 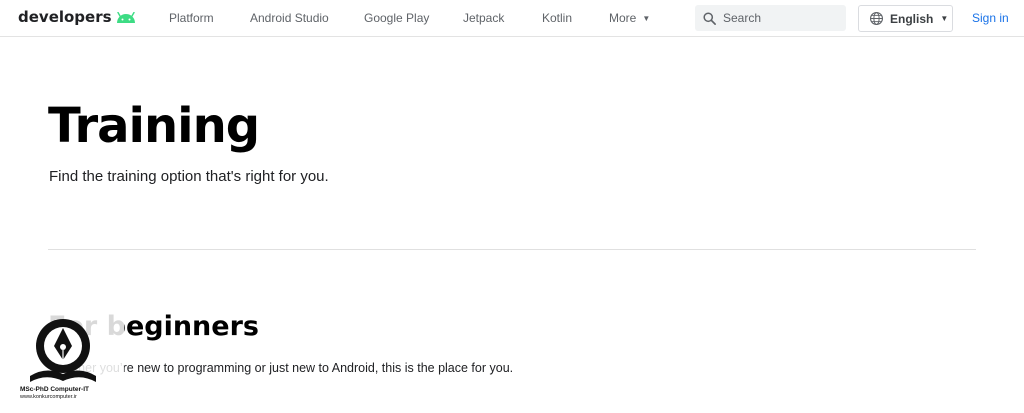 What do you see at coordinates (557, 18) in the screenshot?
I see `nav-kotlin: Kotlin` at bounding box center [557, 18].